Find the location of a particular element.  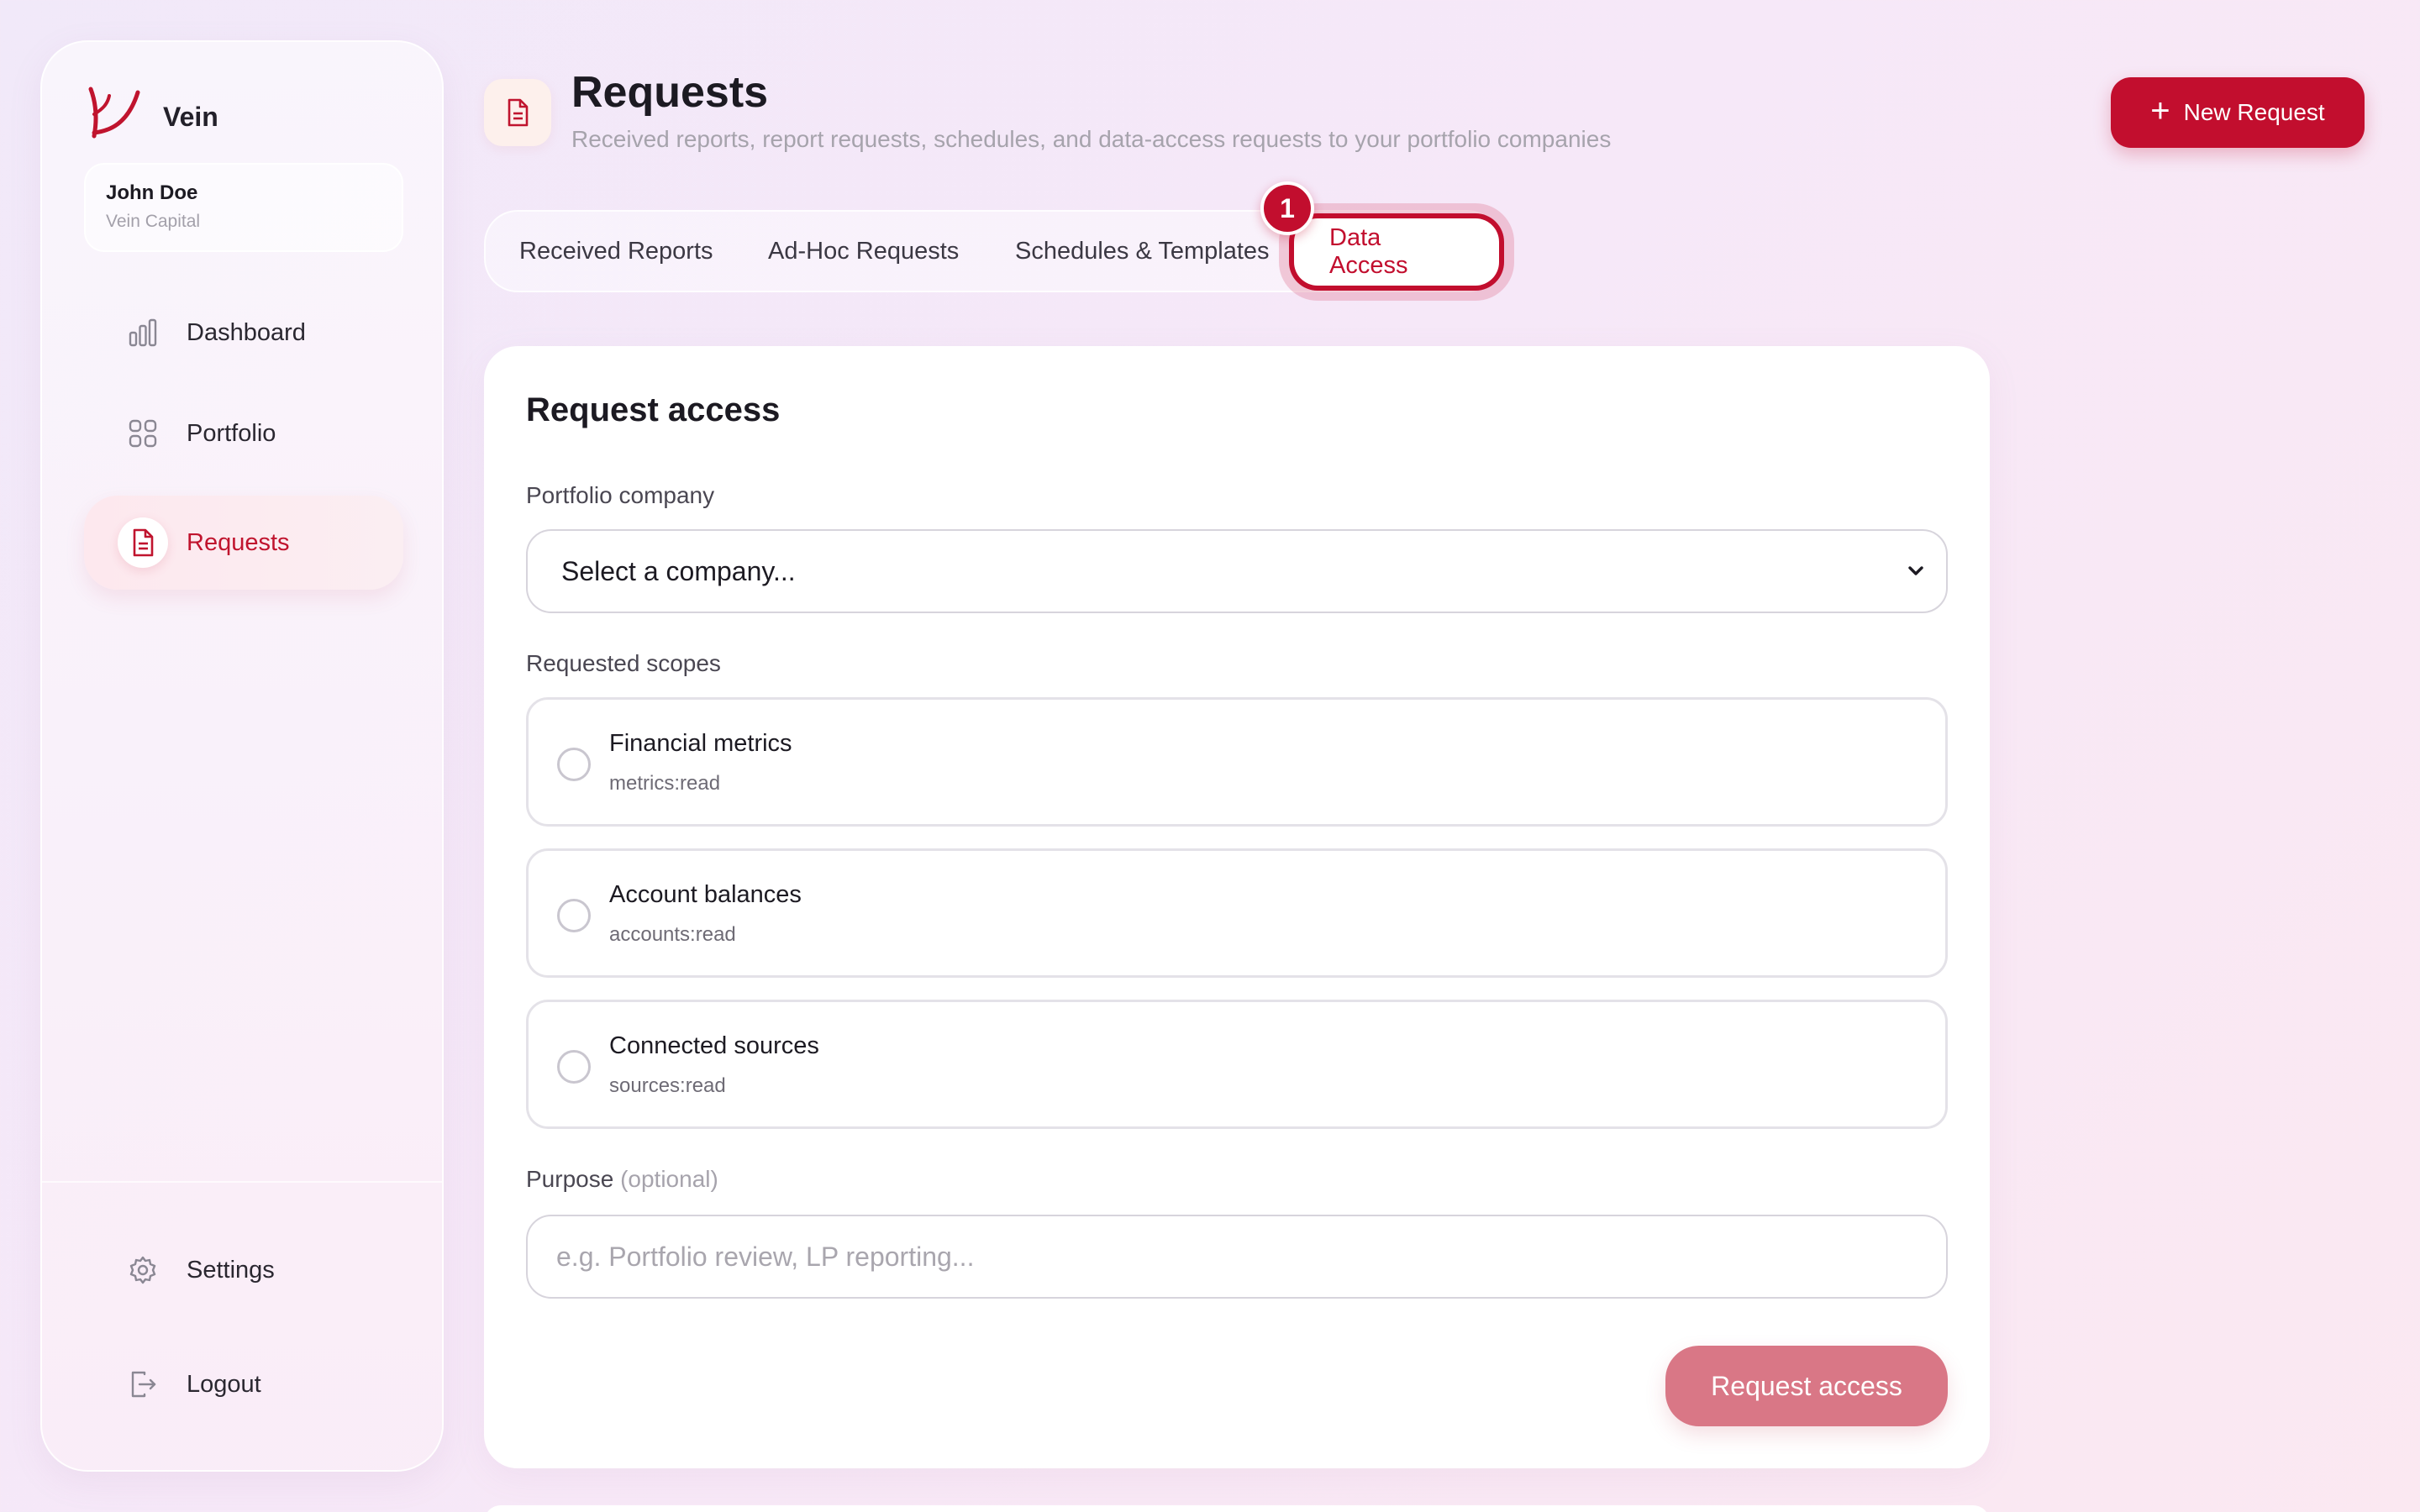

scope-name: Connected sources is located at coordinates (714, 1045).